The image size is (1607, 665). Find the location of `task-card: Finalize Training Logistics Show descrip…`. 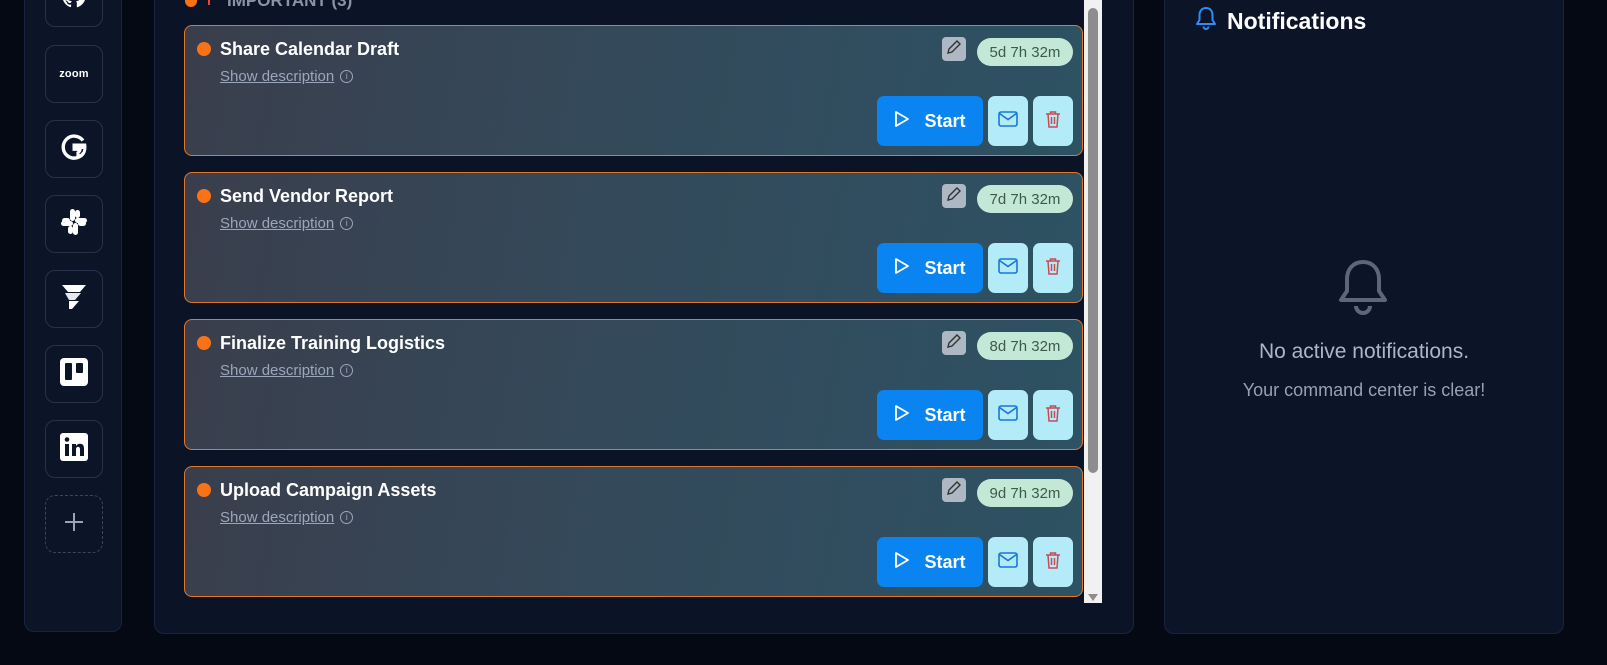

task-card: Finalize Training Logistics Show descrip… is located at coordinates (633, 384).